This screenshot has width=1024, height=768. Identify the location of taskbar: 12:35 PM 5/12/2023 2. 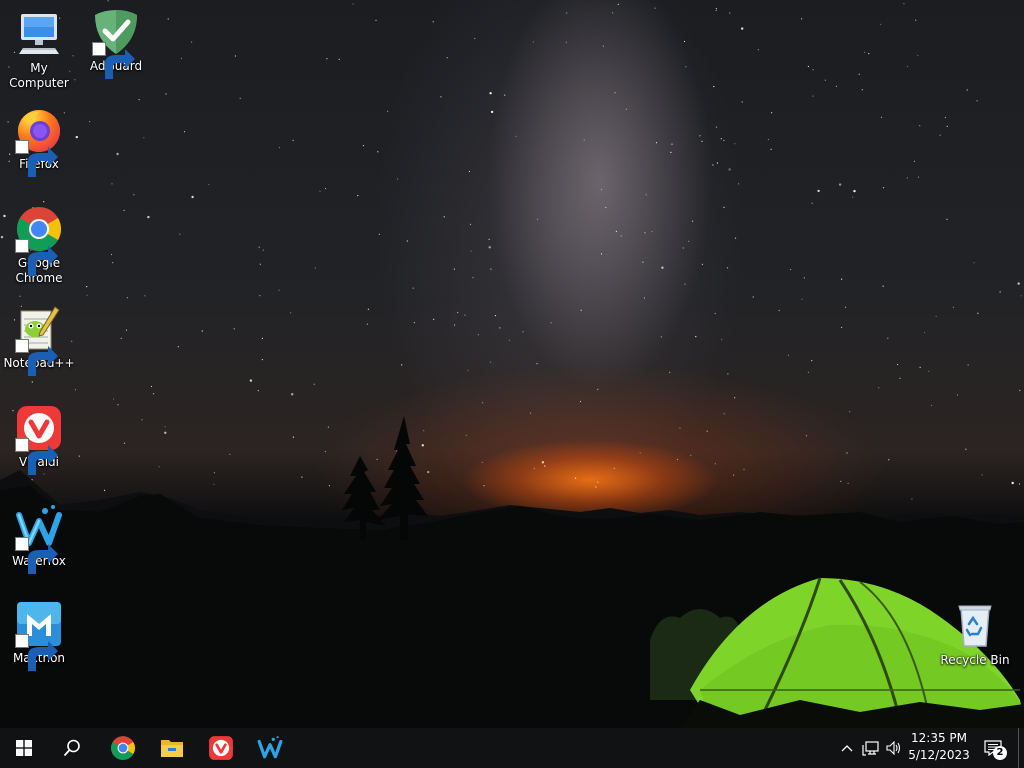
(512, 748).